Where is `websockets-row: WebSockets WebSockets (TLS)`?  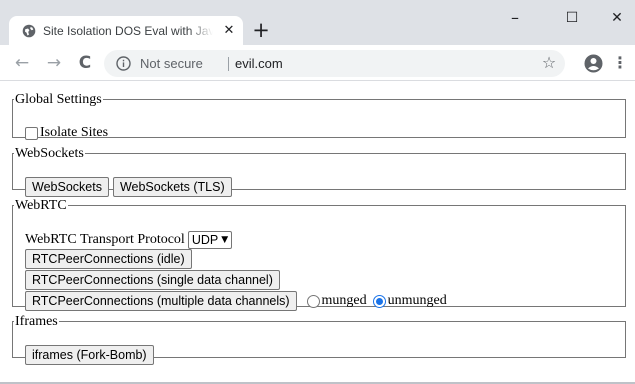
websockets-row: WebSockets WebSockets (TLS) is located at coordinates (130, 187).